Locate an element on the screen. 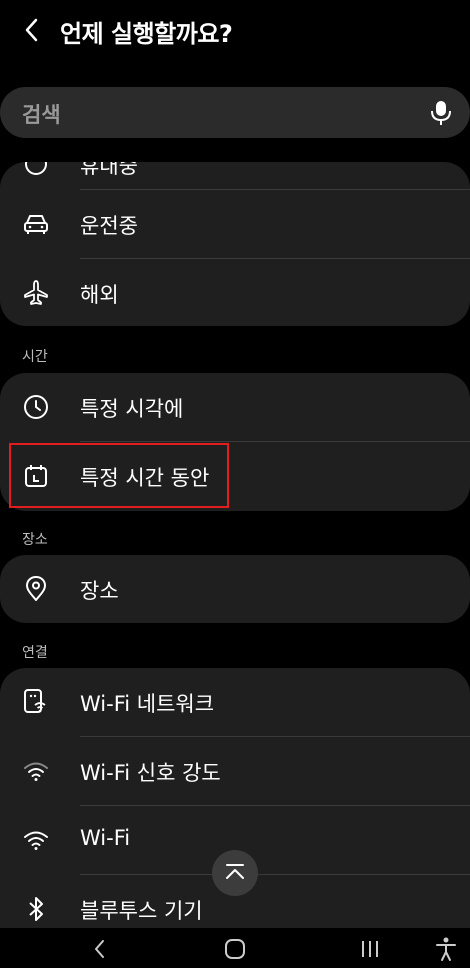 The width and height of the screenshot is (470, 968). car-icon is located at coordinates (36, 224).